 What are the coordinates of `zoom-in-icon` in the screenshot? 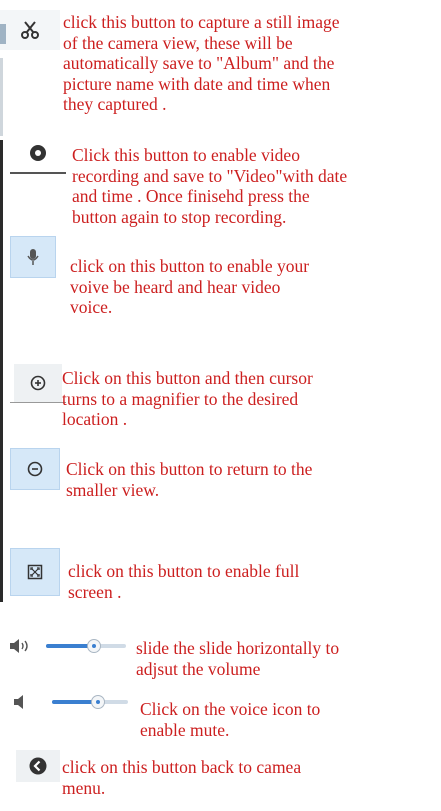 It's located at (38, 383).